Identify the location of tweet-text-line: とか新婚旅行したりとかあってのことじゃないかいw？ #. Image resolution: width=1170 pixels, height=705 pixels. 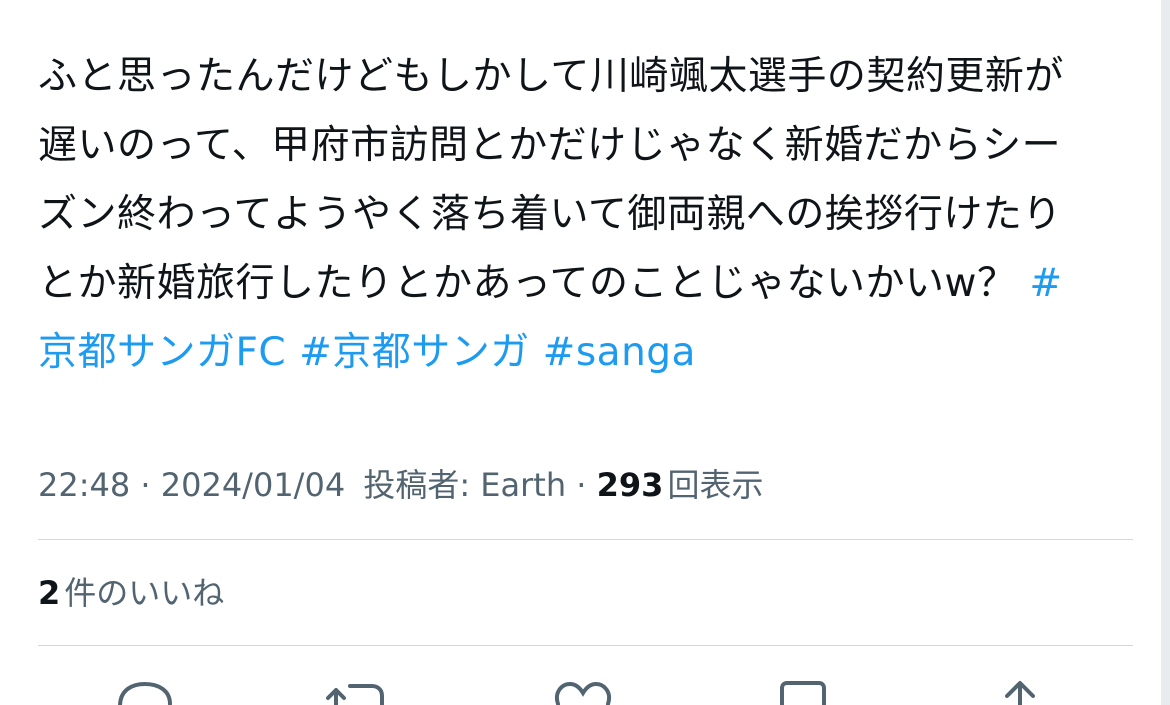
(585, 283).